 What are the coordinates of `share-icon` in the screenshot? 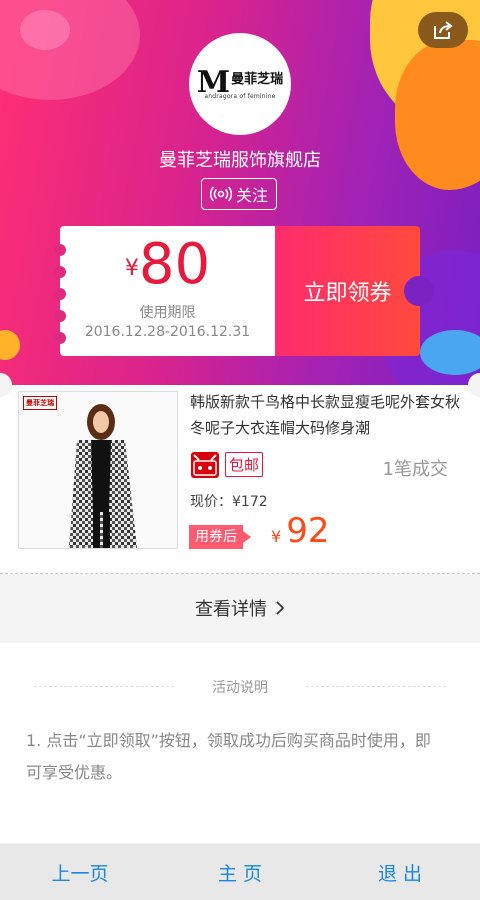 It's located at (443, 30).